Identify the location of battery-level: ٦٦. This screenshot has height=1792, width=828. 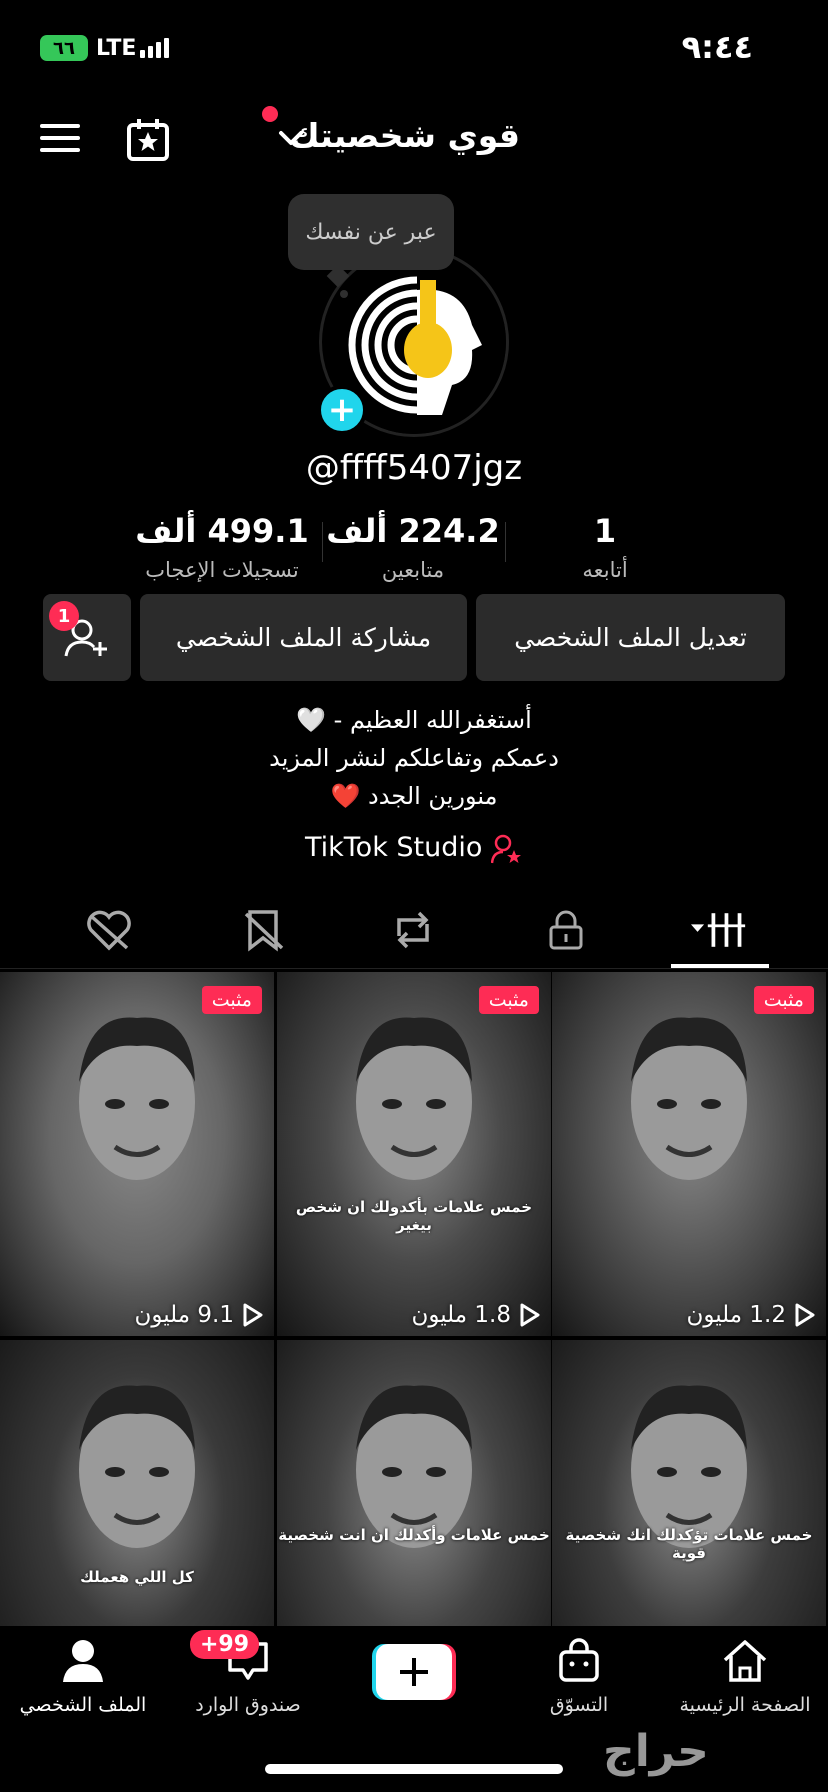
(64, 48).